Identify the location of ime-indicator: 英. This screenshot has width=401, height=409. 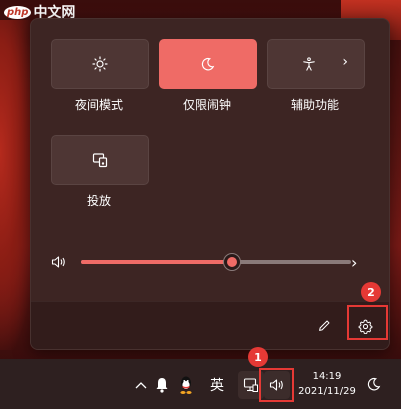
(217, 385).